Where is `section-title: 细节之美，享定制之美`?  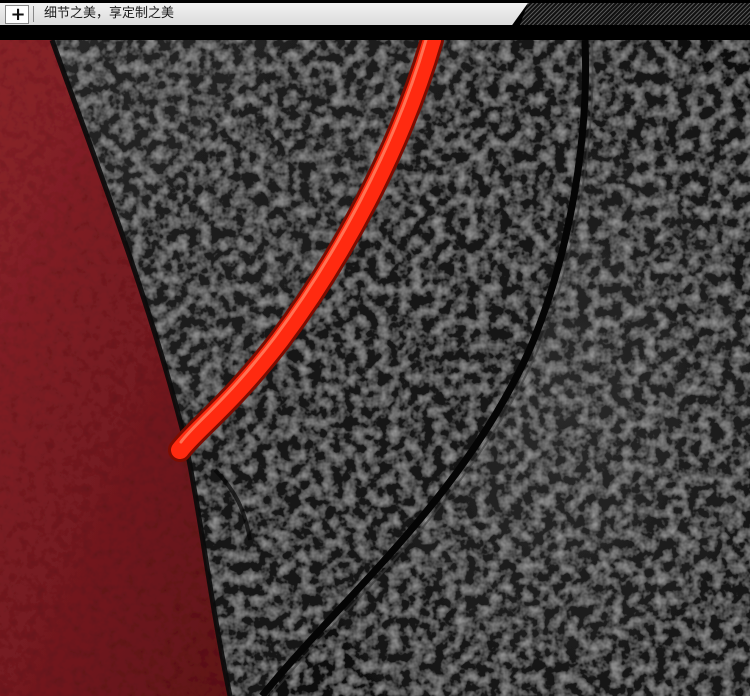
section-title: 细节之美，享定制之美 is located at coordinates (109, 13).